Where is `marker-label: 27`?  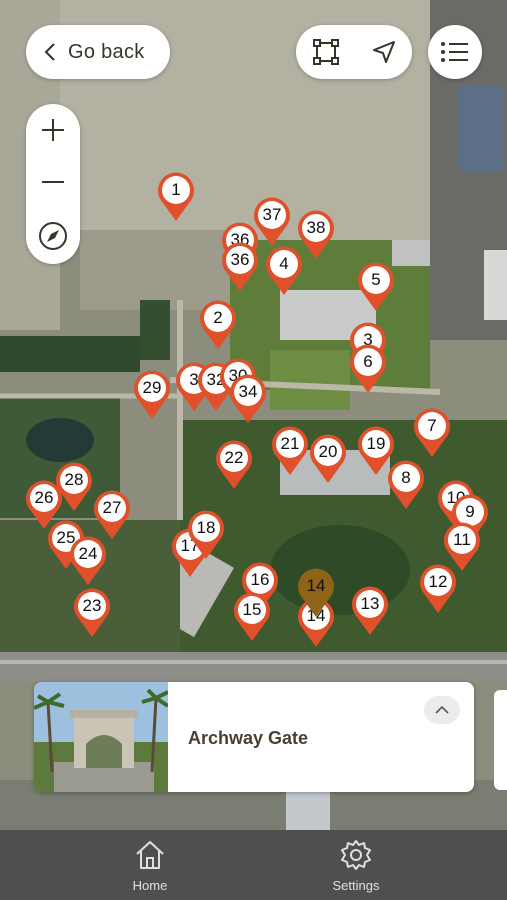
marker-label: 27 is located at coordinates (112, 507).